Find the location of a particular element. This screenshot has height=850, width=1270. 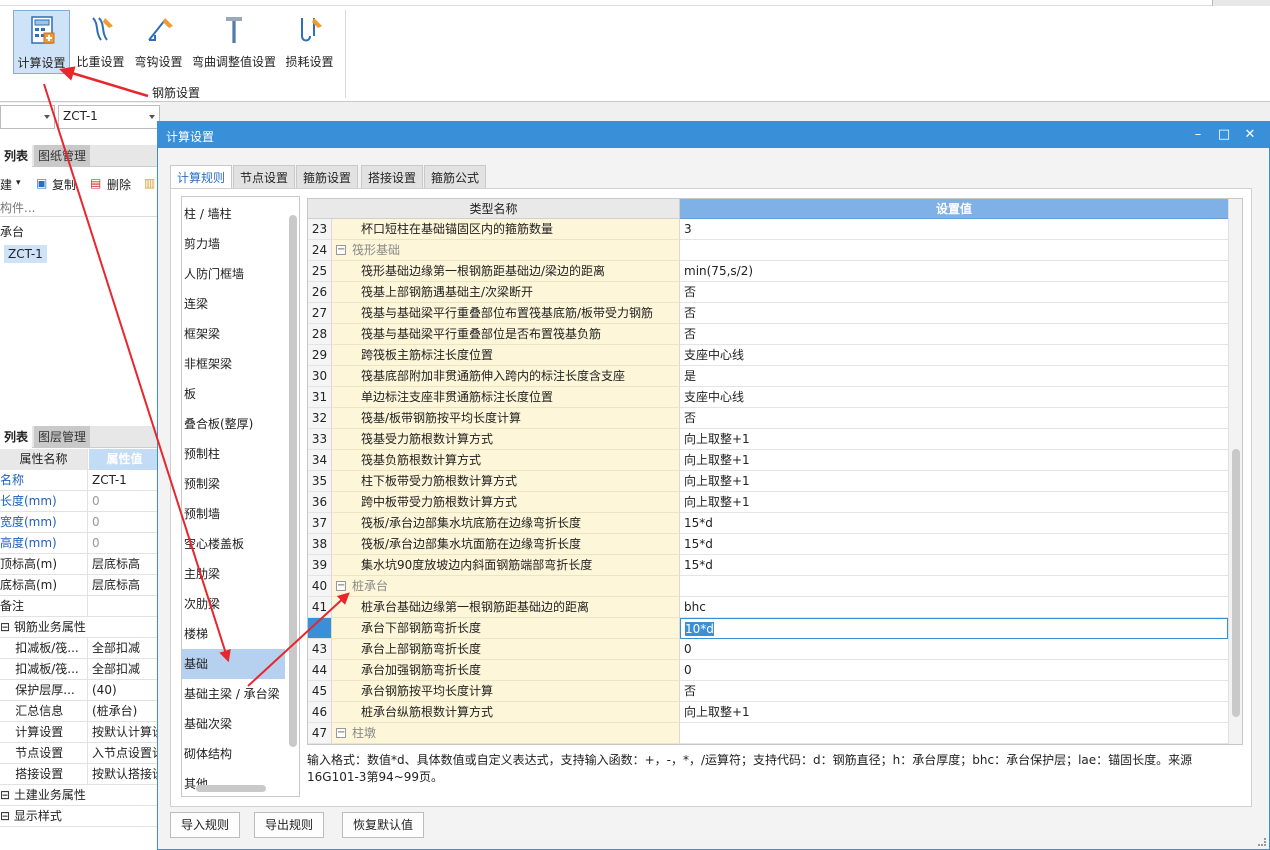

property-row: ⊟ 钢筋业务属性 is located at coordinates (80, 627).